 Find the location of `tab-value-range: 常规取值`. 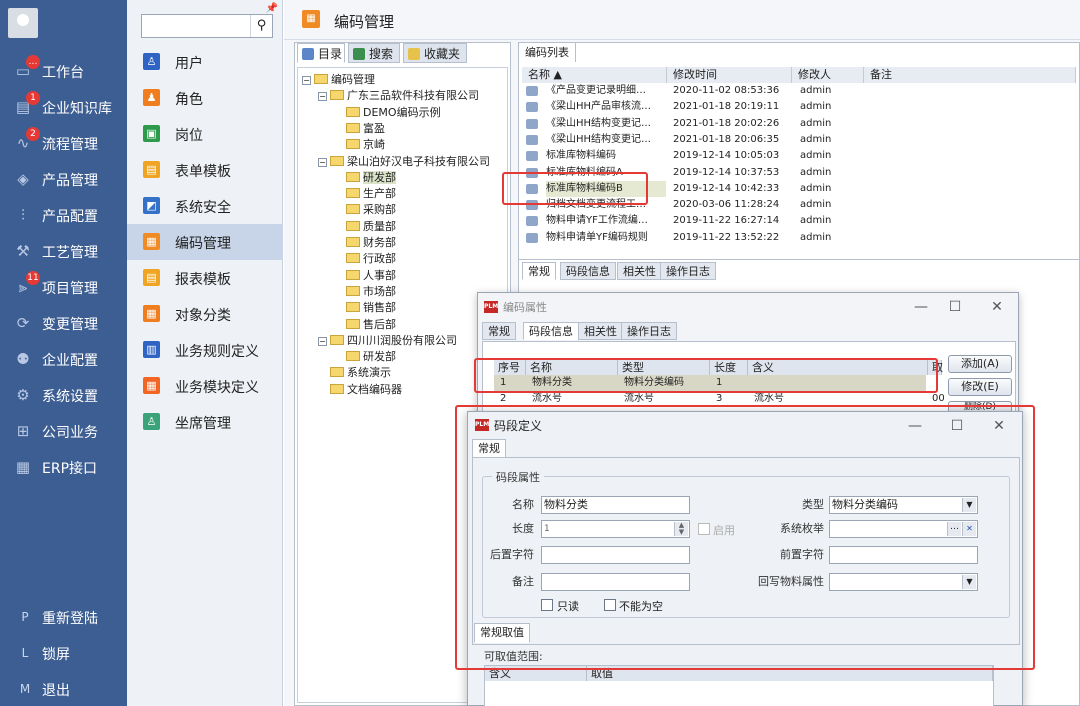

tab-value-range: 常规取值 is located at coordinates (502, 633).